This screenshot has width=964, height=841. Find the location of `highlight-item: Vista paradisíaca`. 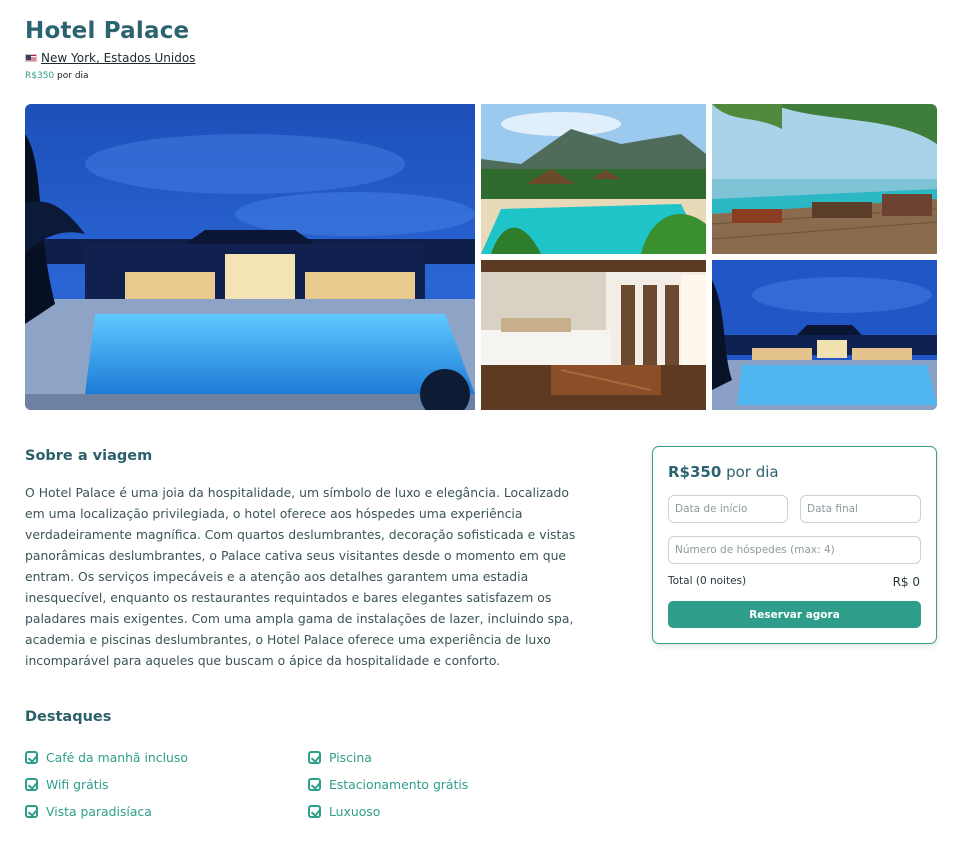

highlight-item: Vista paradisíaca is located at coordinates (88, 811).